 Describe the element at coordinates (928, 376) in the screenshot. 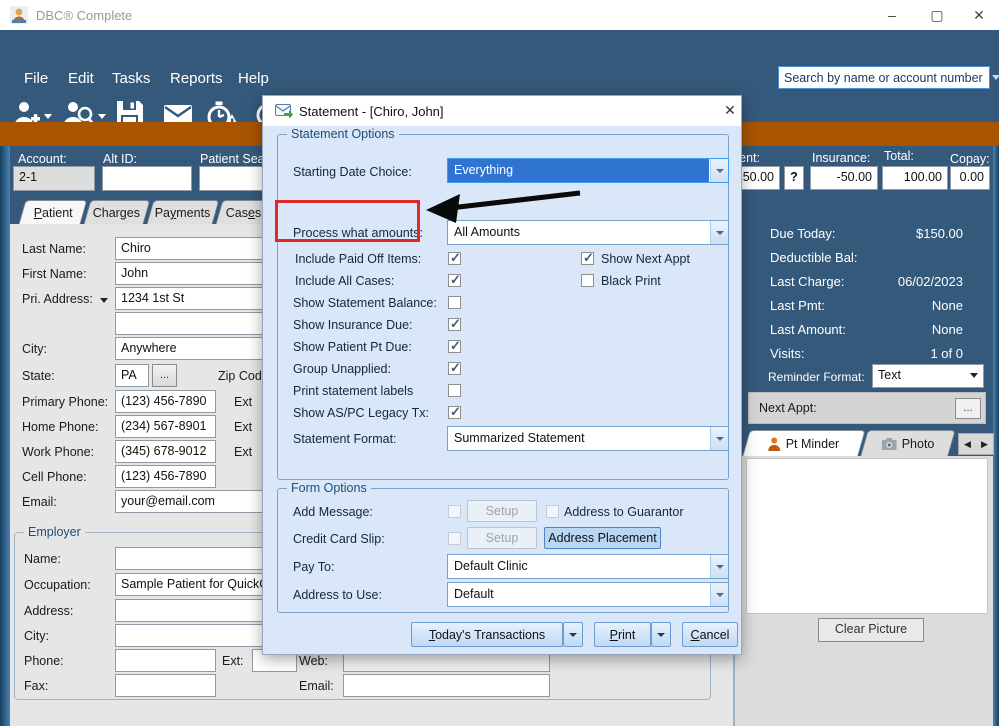

I see `reminder-format-select: Text` at that location.